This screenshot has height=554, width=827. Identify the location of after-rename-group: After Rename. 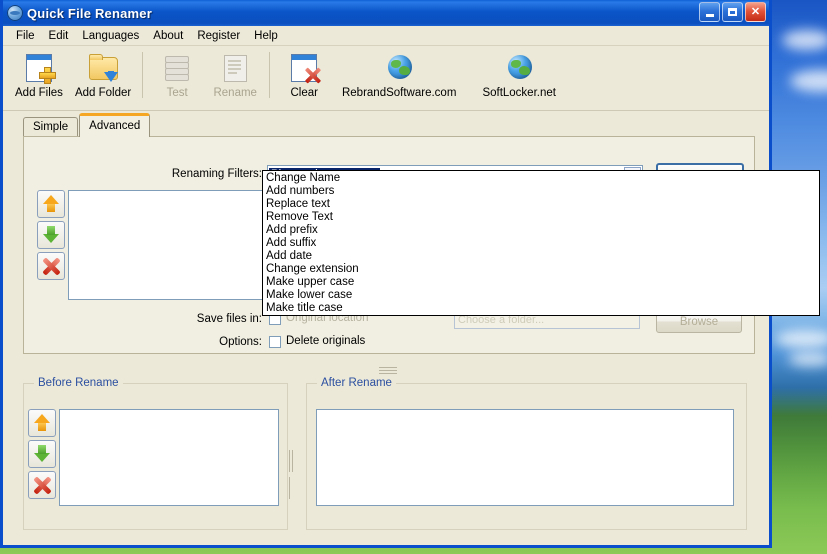
(526, 453).